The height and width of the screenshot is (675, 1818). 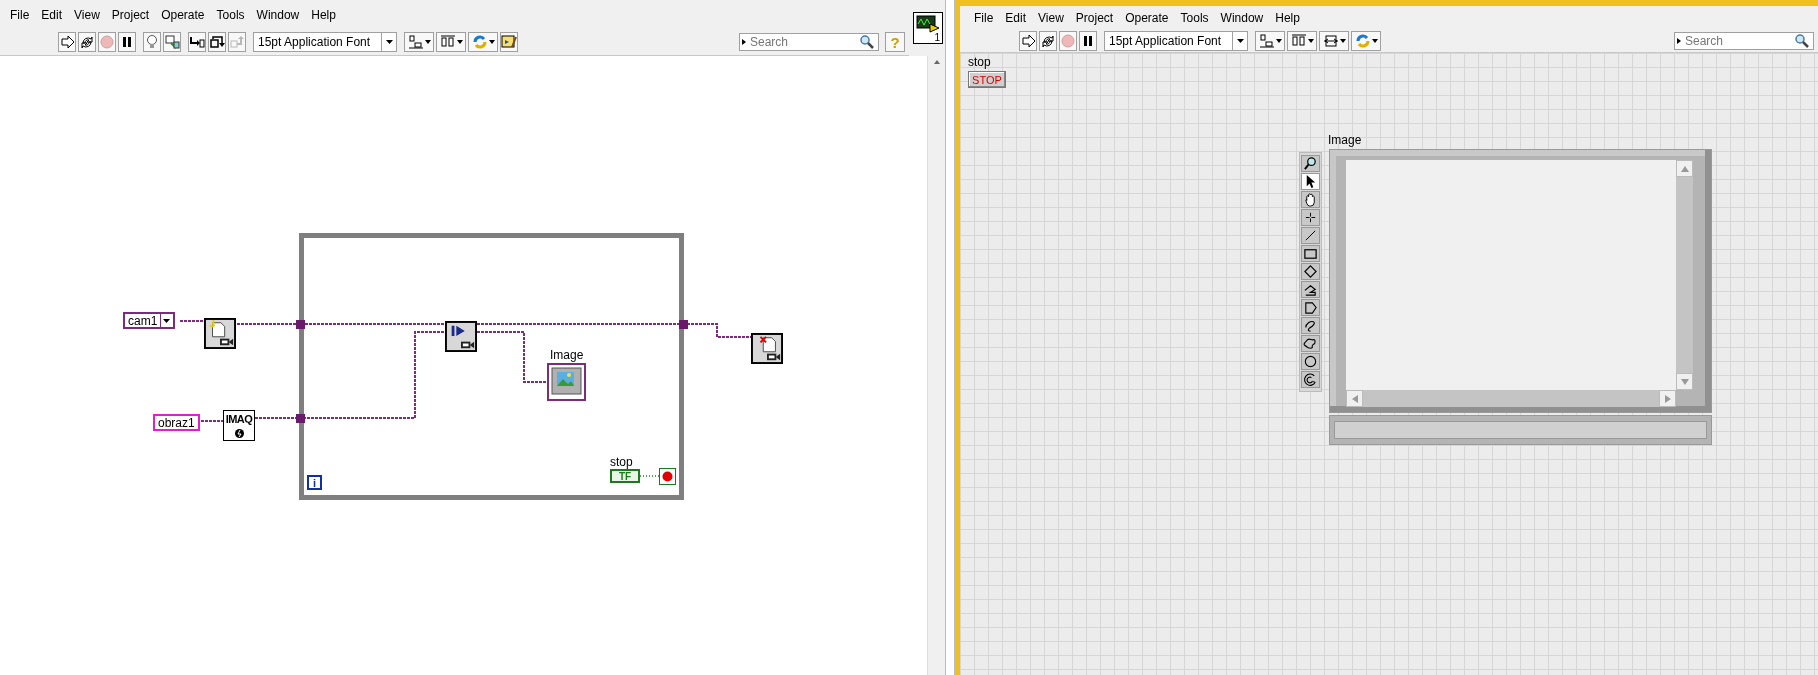 What do you see at coordinates (415, 42) in the screenshot?
I see `align-objects-icon` at bounding box center [415, 42].